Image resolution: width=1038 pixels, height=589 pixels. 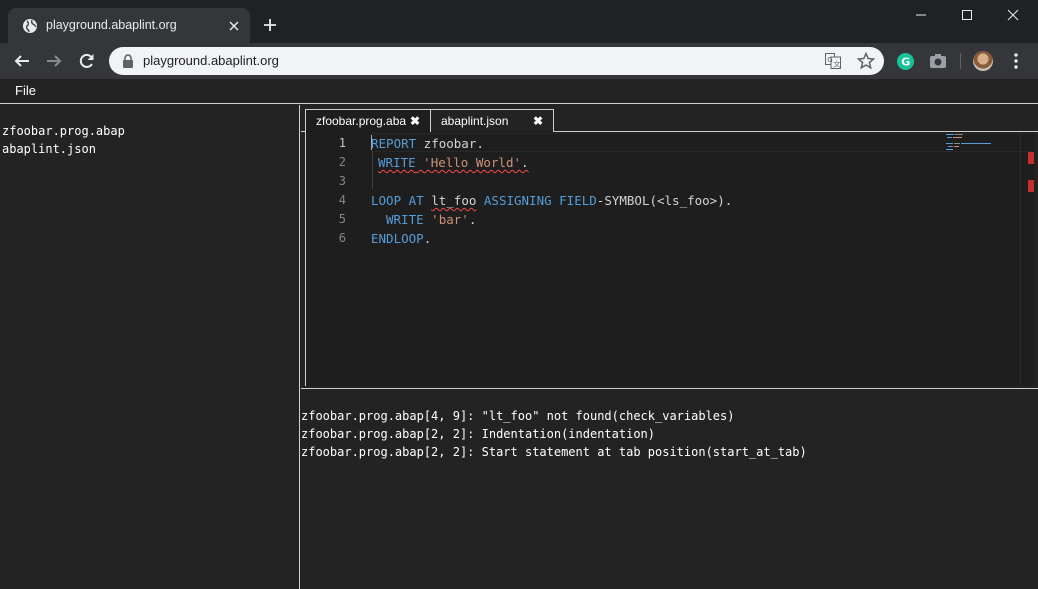 I want to click on error-underline-variable: lt_foo, so click(x=454, y=200).